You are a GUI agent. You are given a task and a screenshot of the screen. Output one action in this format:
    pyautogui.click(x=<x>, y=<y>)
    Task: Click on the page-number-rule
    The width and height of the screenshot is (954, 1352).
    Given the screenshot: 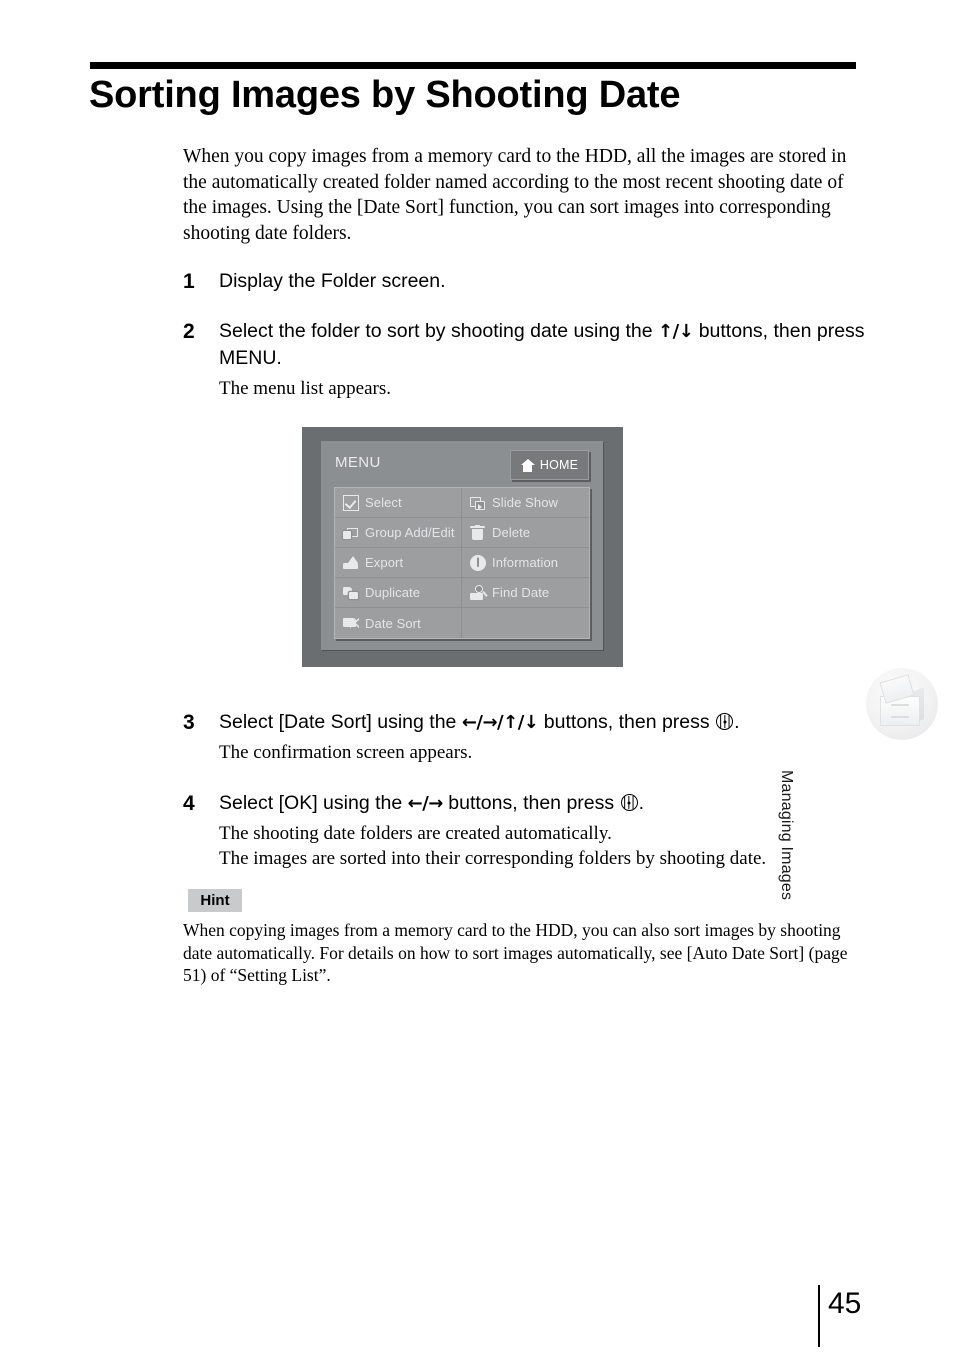 What is the action you would take?
    pyautogui.click(x=819, y=1316)
    